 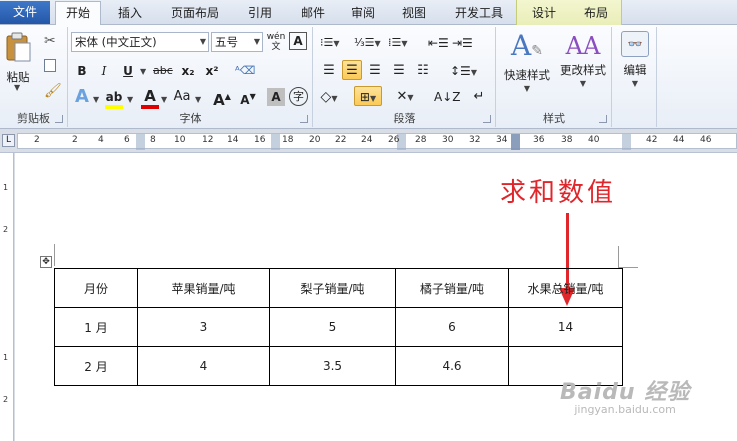 I want to click on ruler-number: 2, so click(x=37, y=140).